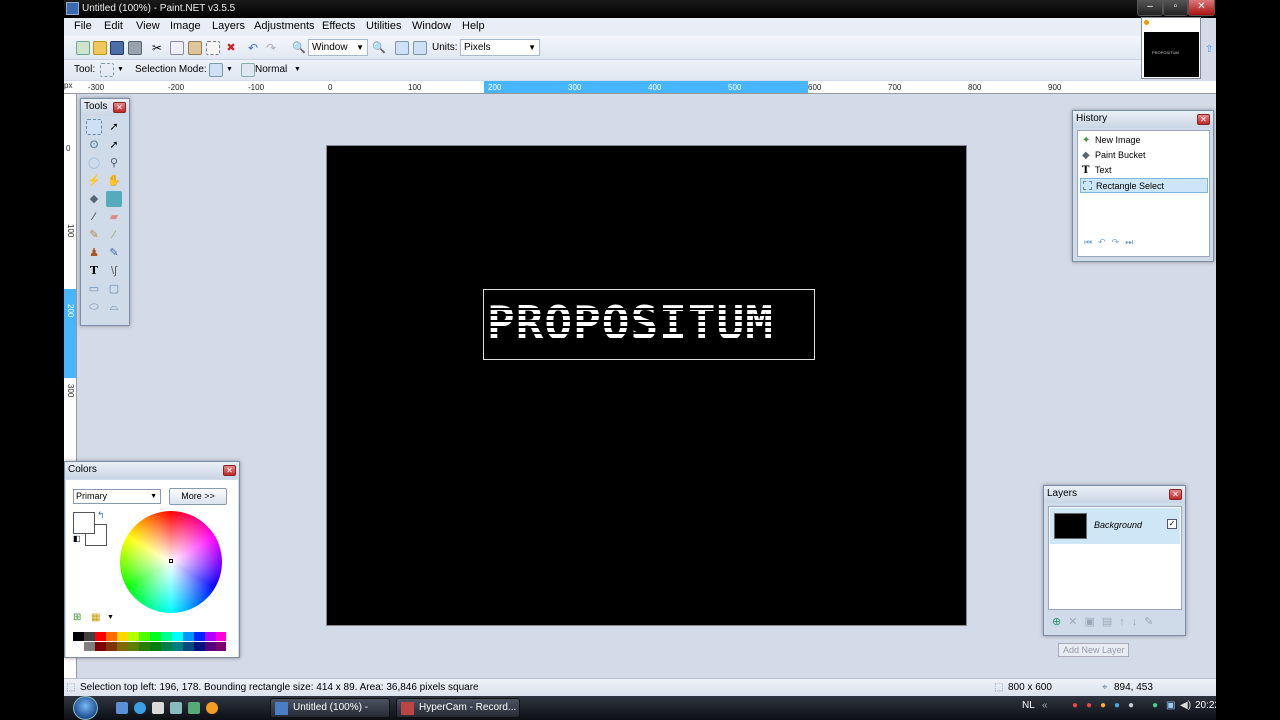  Describe the element at coordinates (114, 181) in the screenshot. I see `pan-tool-icon: ✋` at that location.